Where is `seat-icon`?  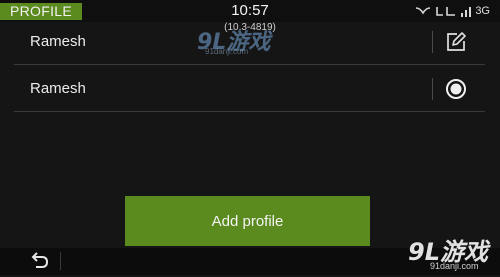 seat-icon is located at coordinates (446, 11).